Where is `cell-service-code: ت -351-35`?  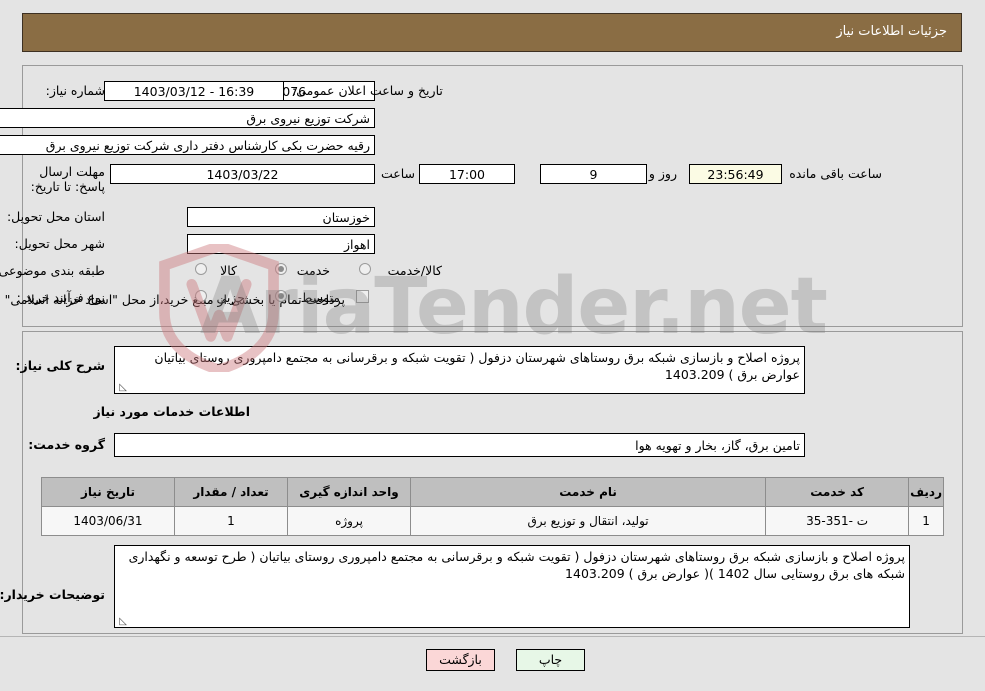
cell-service-code: ت -351-35 is located at coordinates (837, 521).